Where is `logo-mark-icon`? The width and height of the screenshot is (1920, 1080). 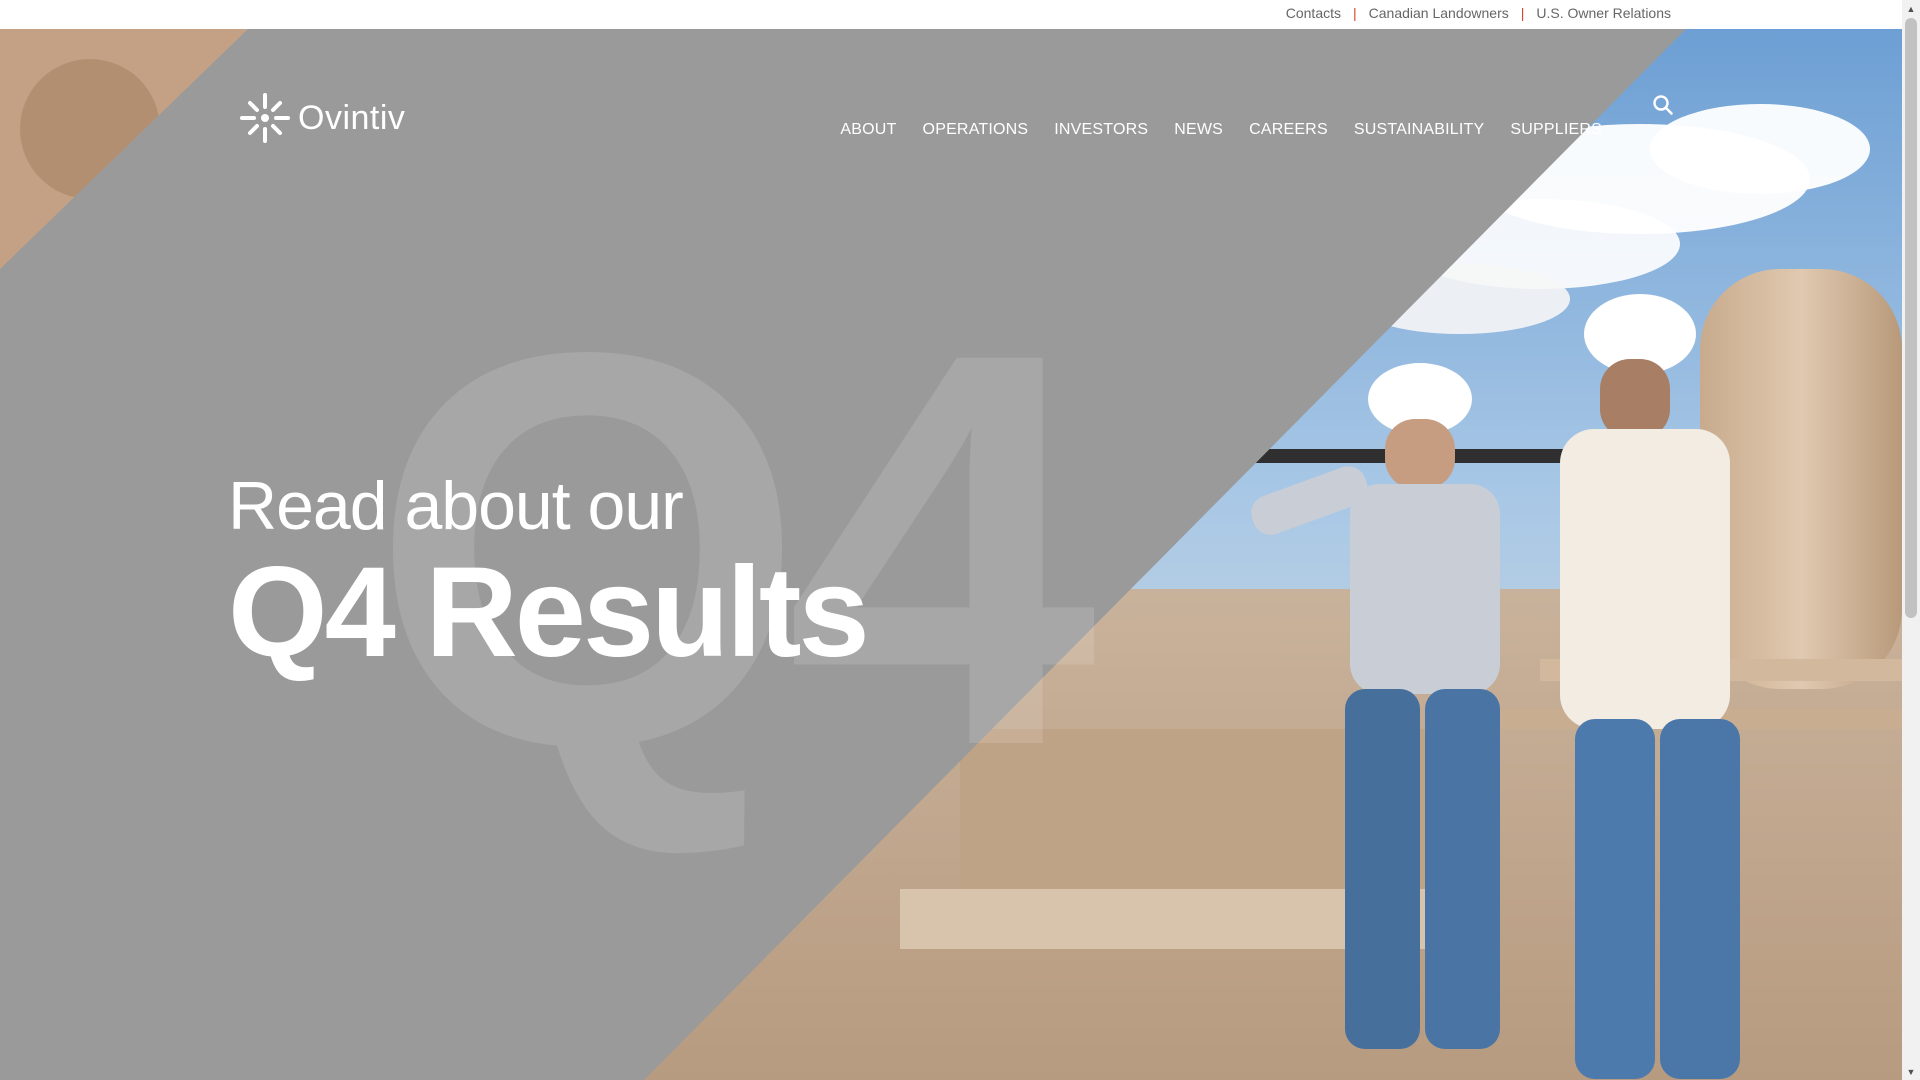 logo-mark-icon is located at coordinates (265, 118).